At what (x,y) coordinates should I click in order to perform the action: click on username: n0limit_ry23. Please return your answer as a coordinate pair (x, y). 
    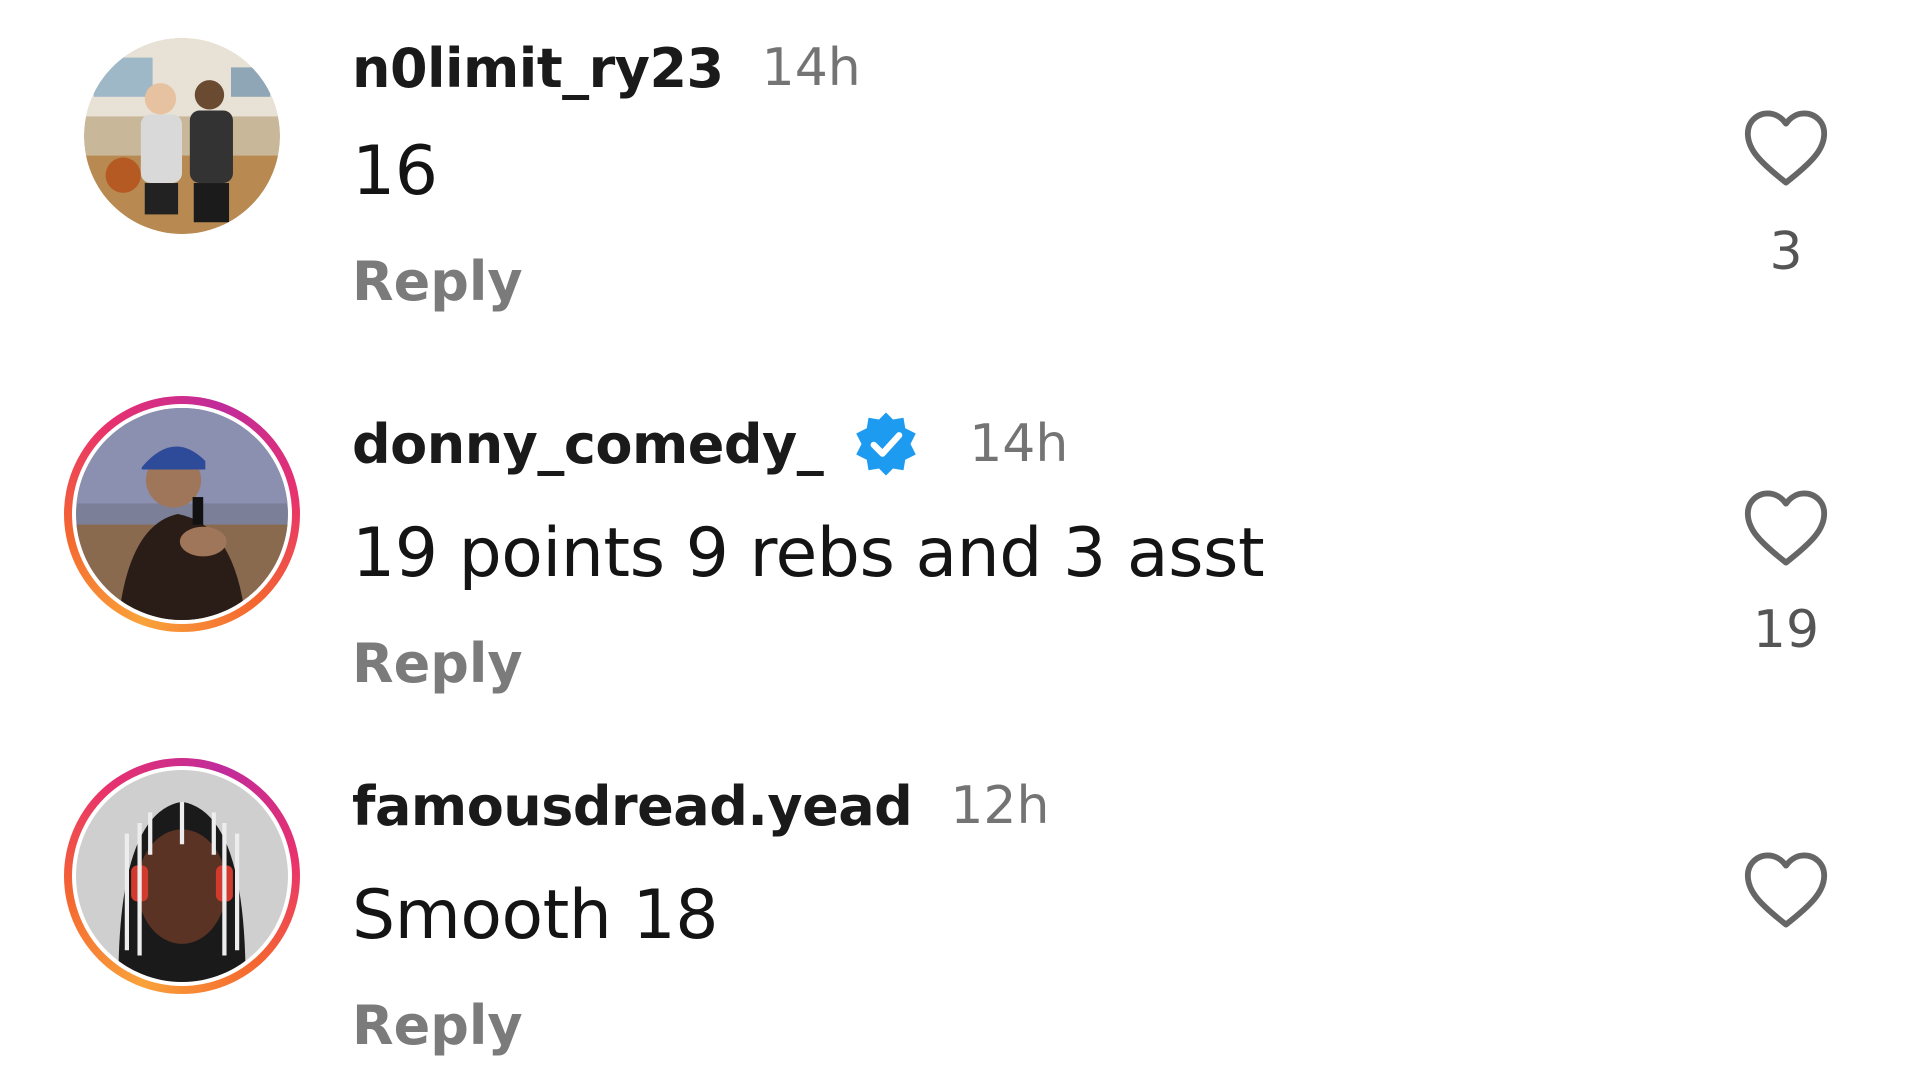
    Looking at the image, I should click on (538, 68).